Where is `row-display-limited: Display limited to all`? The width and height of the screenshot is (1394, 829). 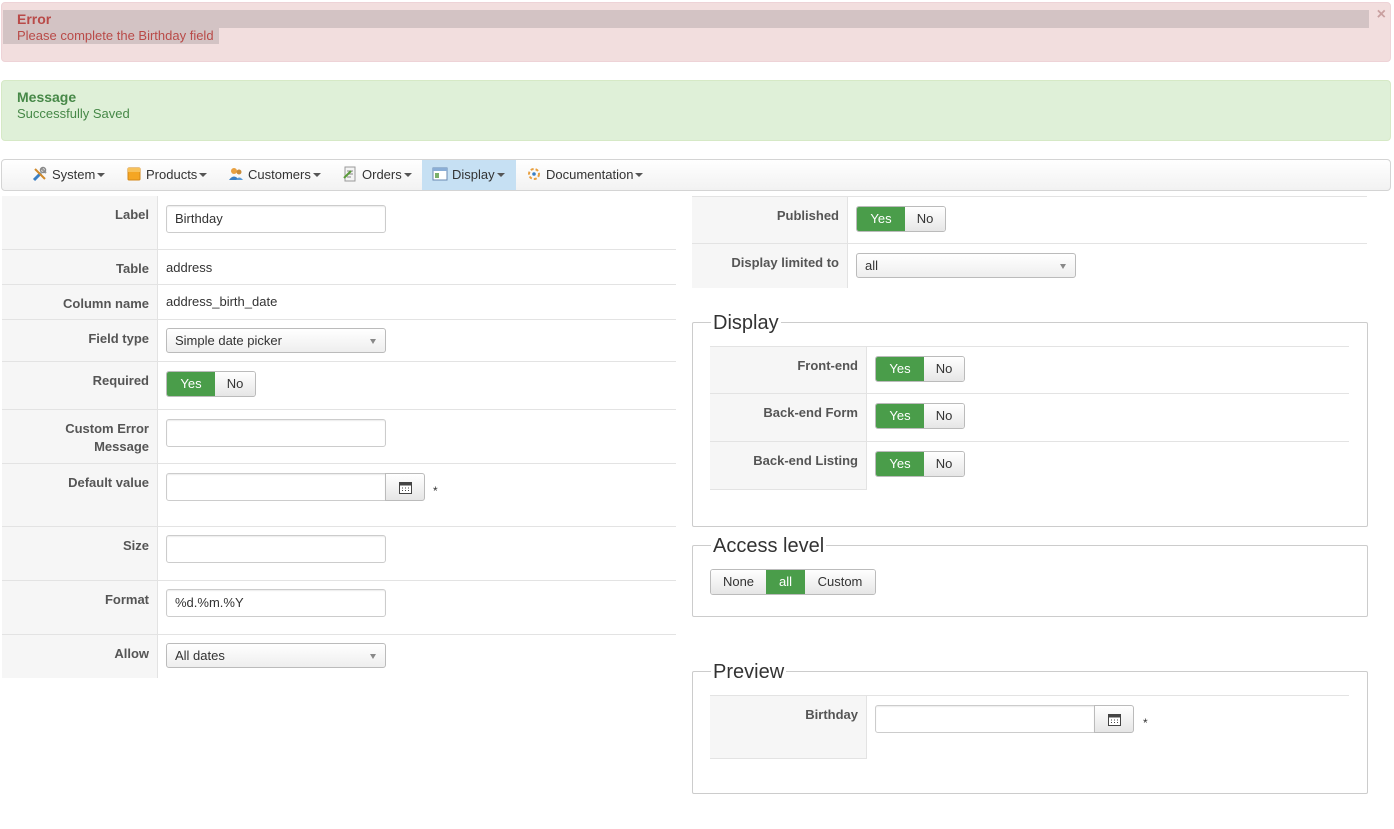
row-display-limited: Display limited to all is located at coordinates (1029, 266).